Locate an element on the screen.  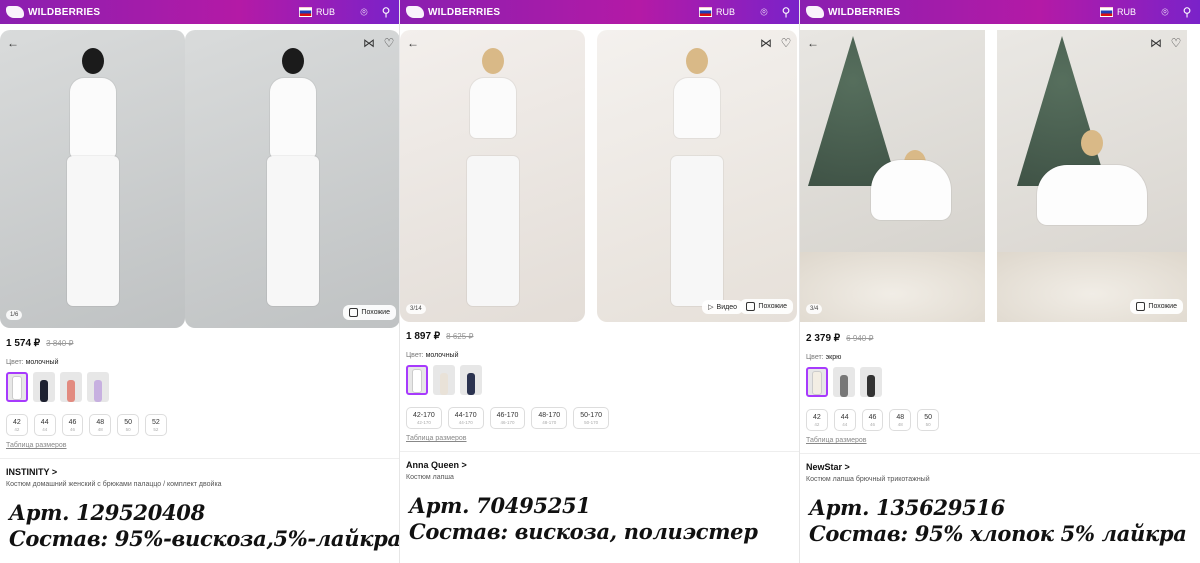
video-button: ▷ Видео is located at coordinates (722, 307).